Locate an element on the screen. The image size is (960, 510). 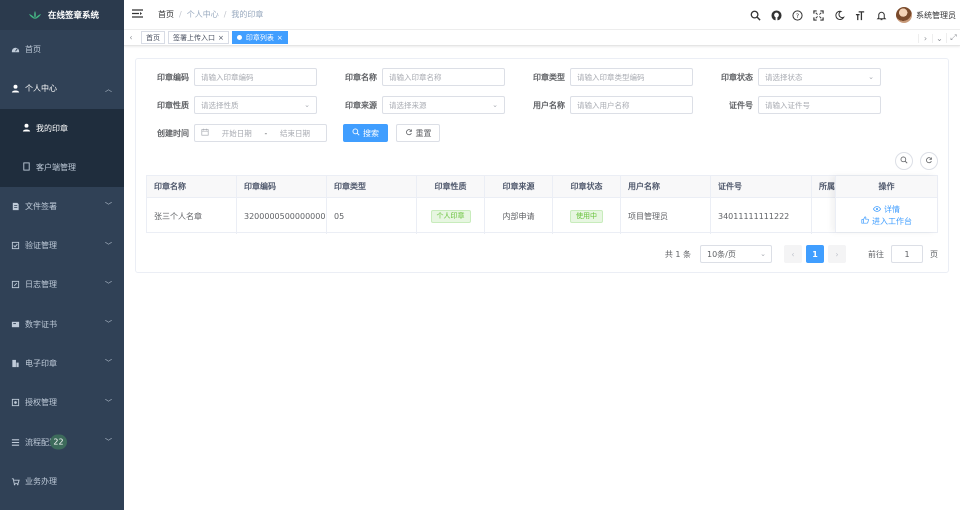
cart-icon is located at coordinates (15, 481).